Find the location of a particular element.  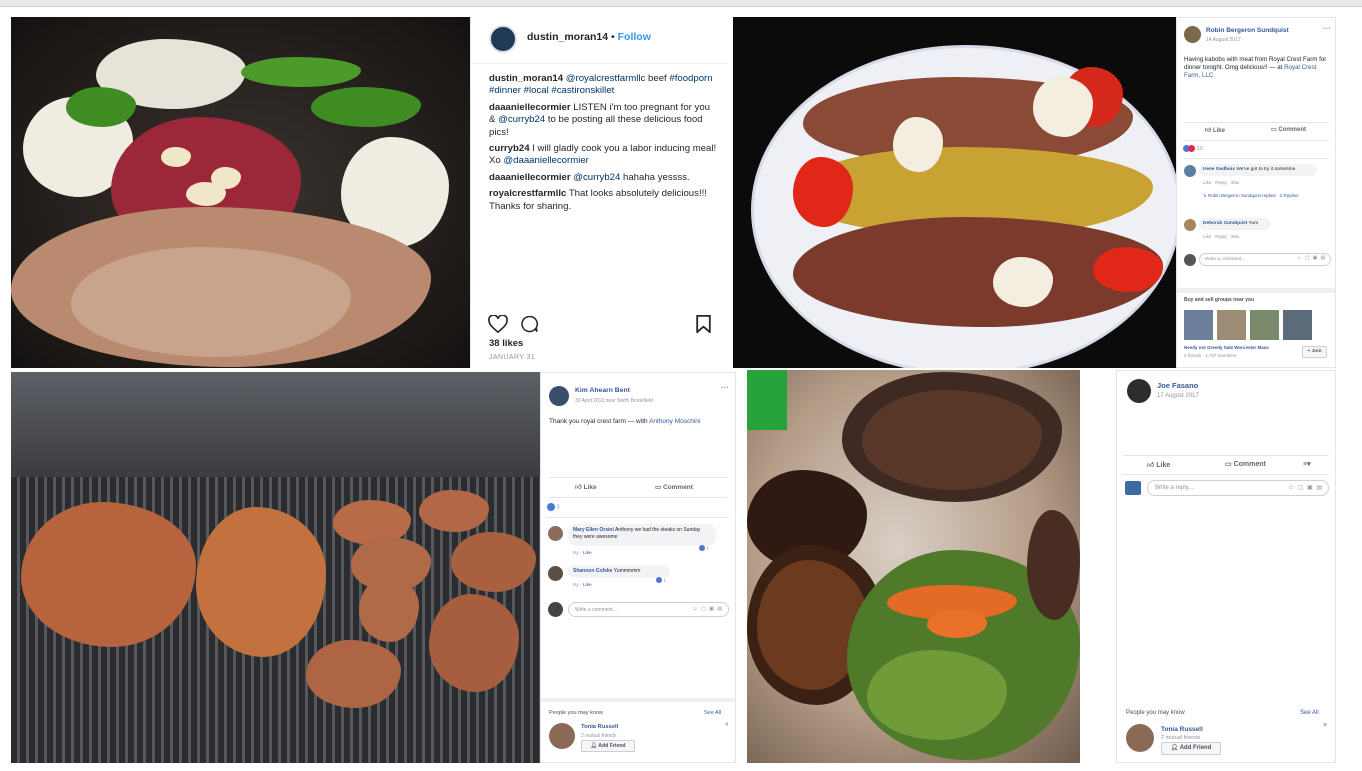

post-body: Thank you royal crest farm — with is located at coordinates (599, 421).